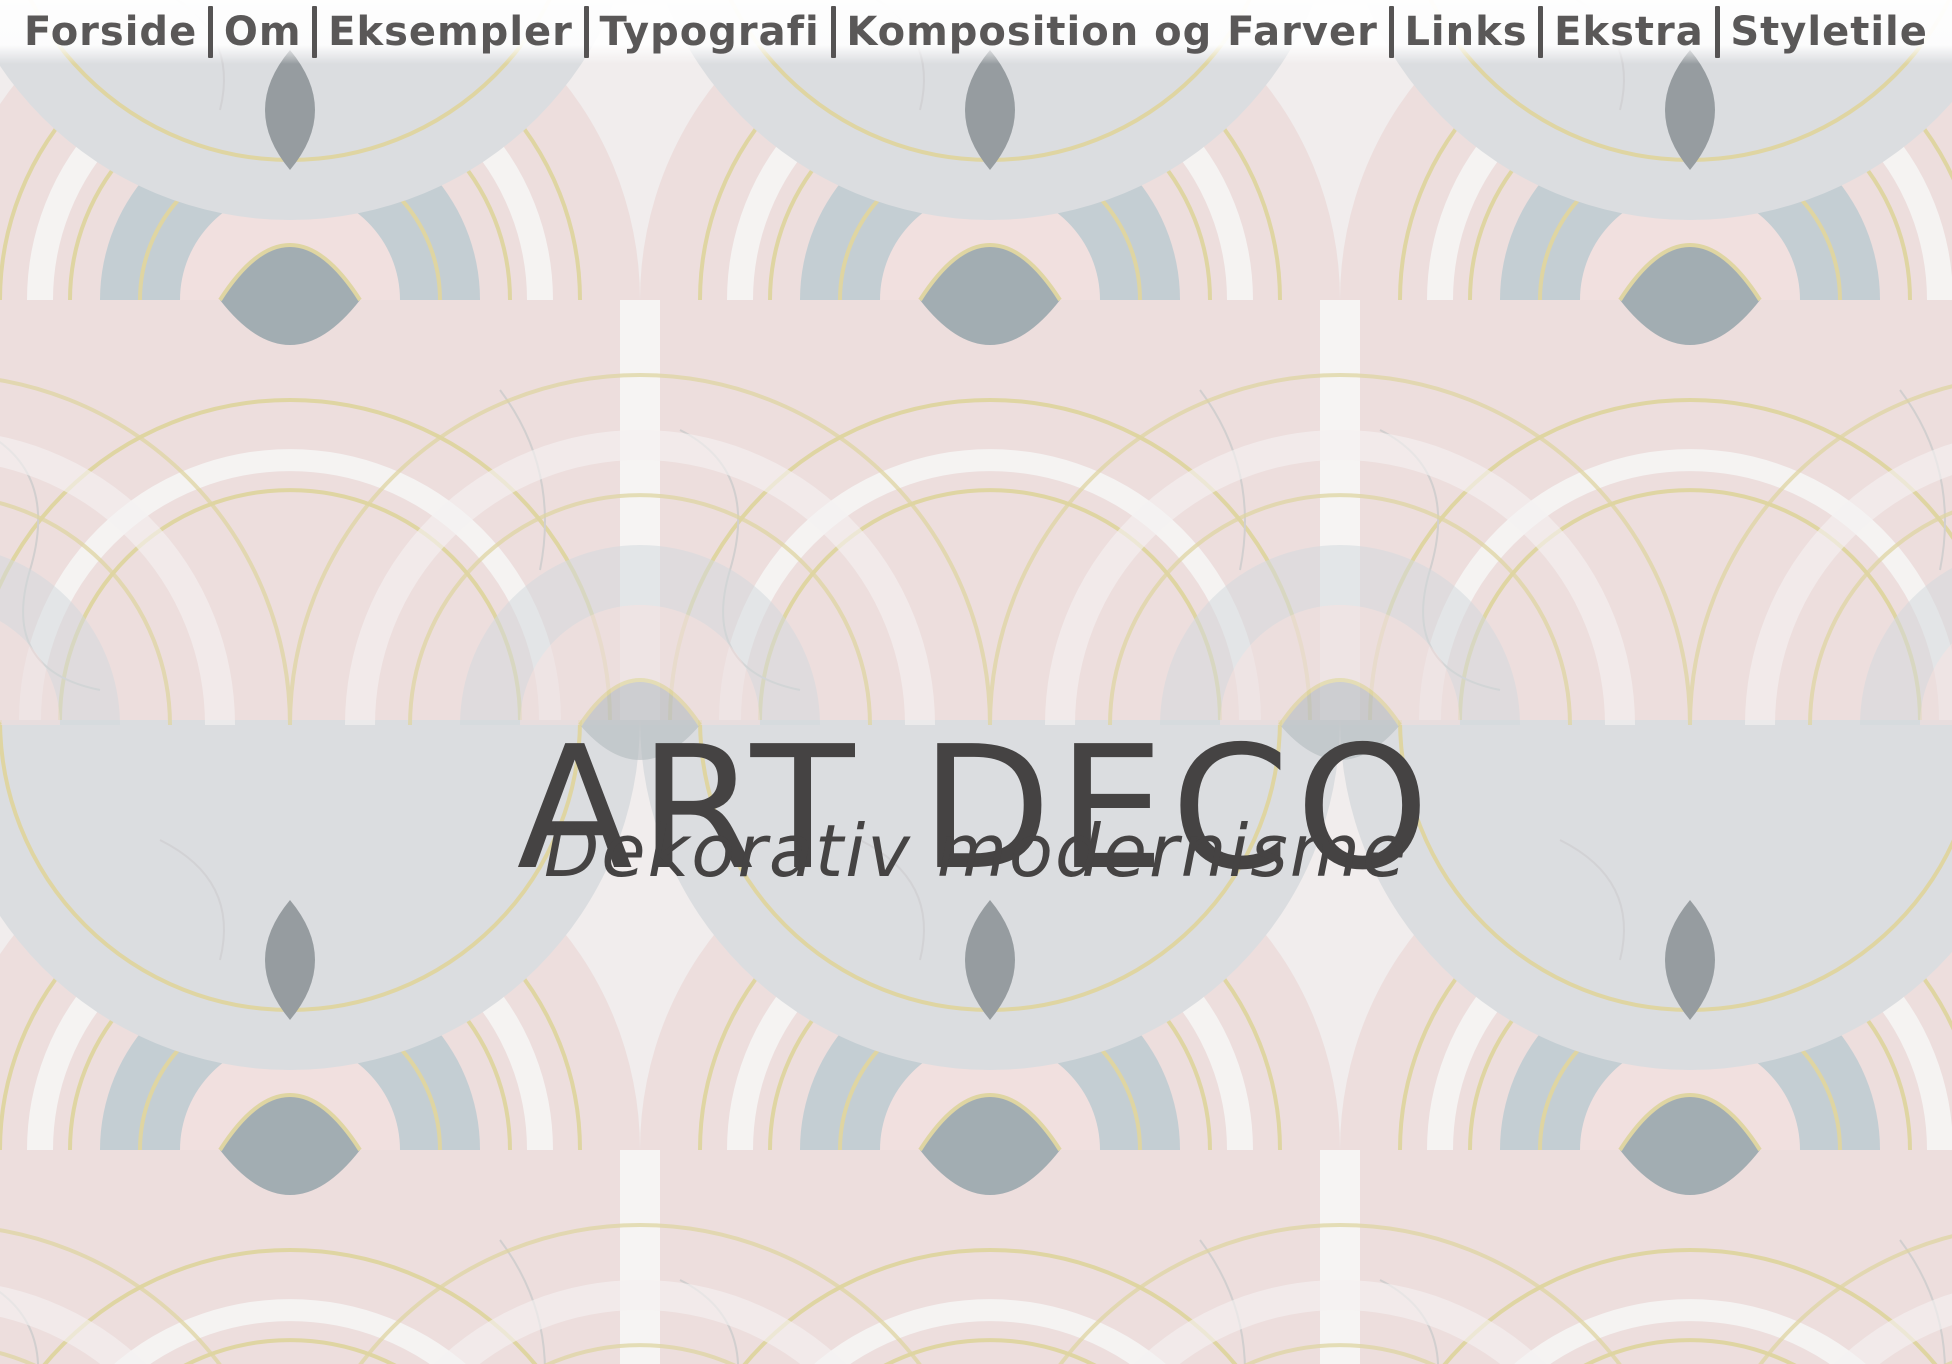 This screenshot has width=1952, height=1364. I want to click on nav-item-forside: Forside, so click(110, 32).